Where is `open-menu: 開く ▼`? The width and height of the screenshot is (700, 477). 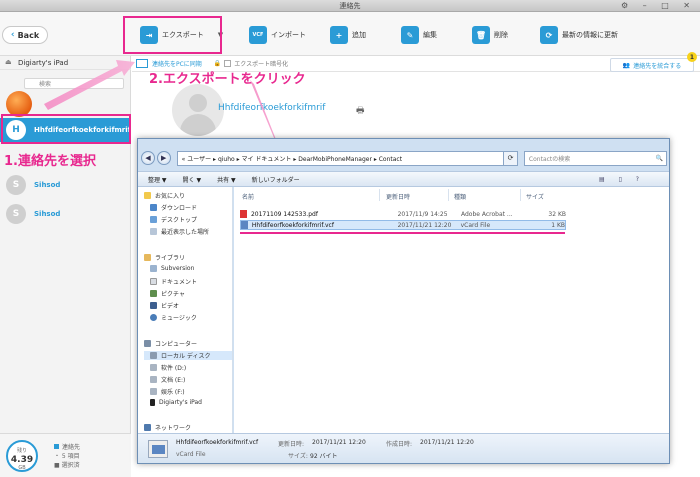 open-menu: 開く ▼ is located at coordinates (192, 179).